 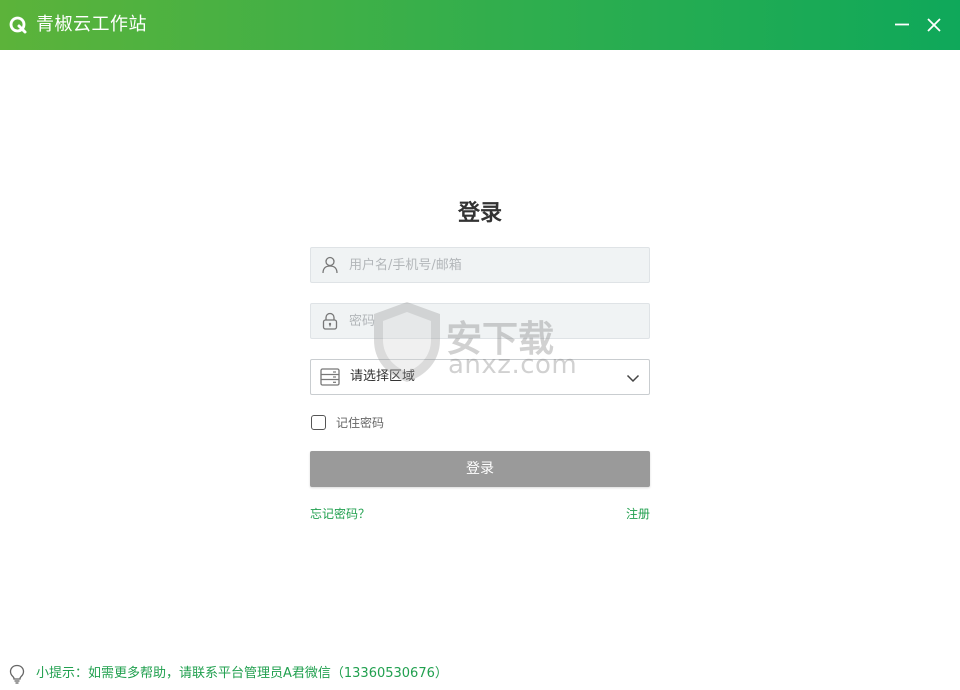 I want to click on forgot-password-link: 忘记密码？, so click(x=340, y=514).